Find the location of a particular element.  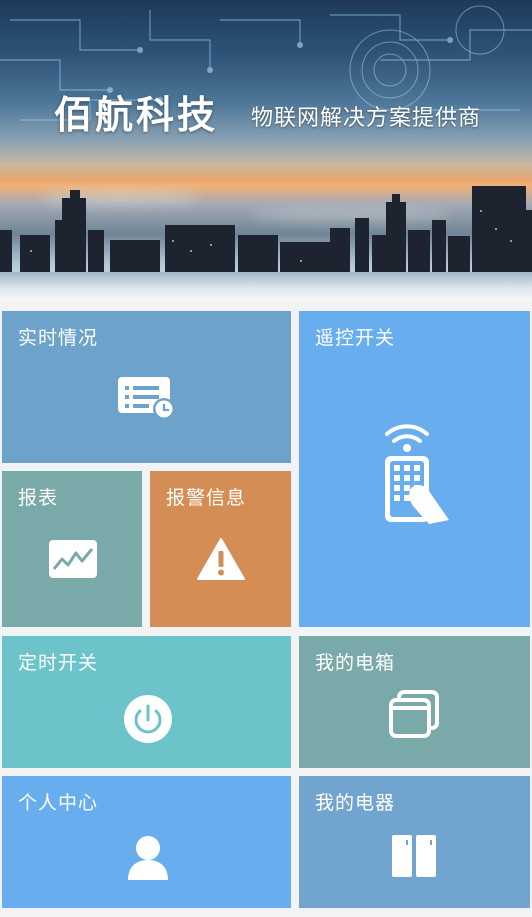

brand-title: 佰航科技 is located at coordinates (136, 115).